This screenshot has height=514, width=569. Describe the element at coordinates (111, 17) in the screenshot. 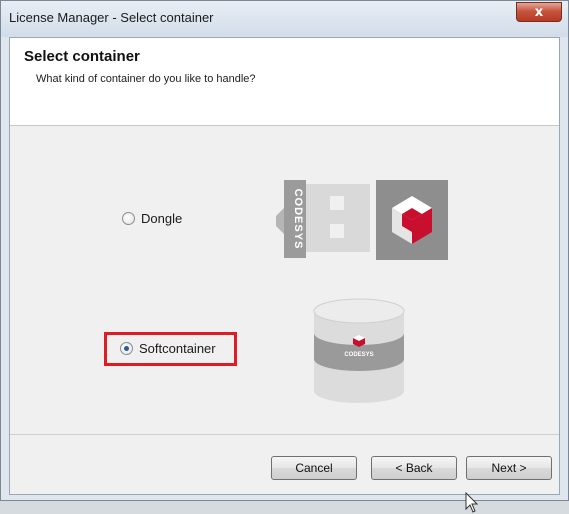

I see `window-title: License Manager - Select container` at that location.